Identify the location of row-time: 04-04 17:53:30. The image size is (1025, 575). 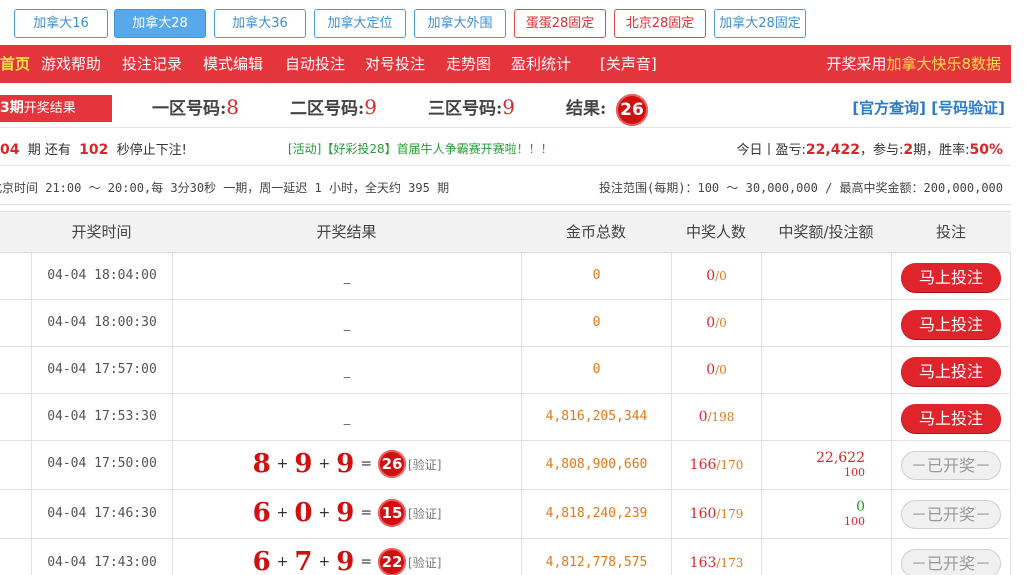
(101, 417).